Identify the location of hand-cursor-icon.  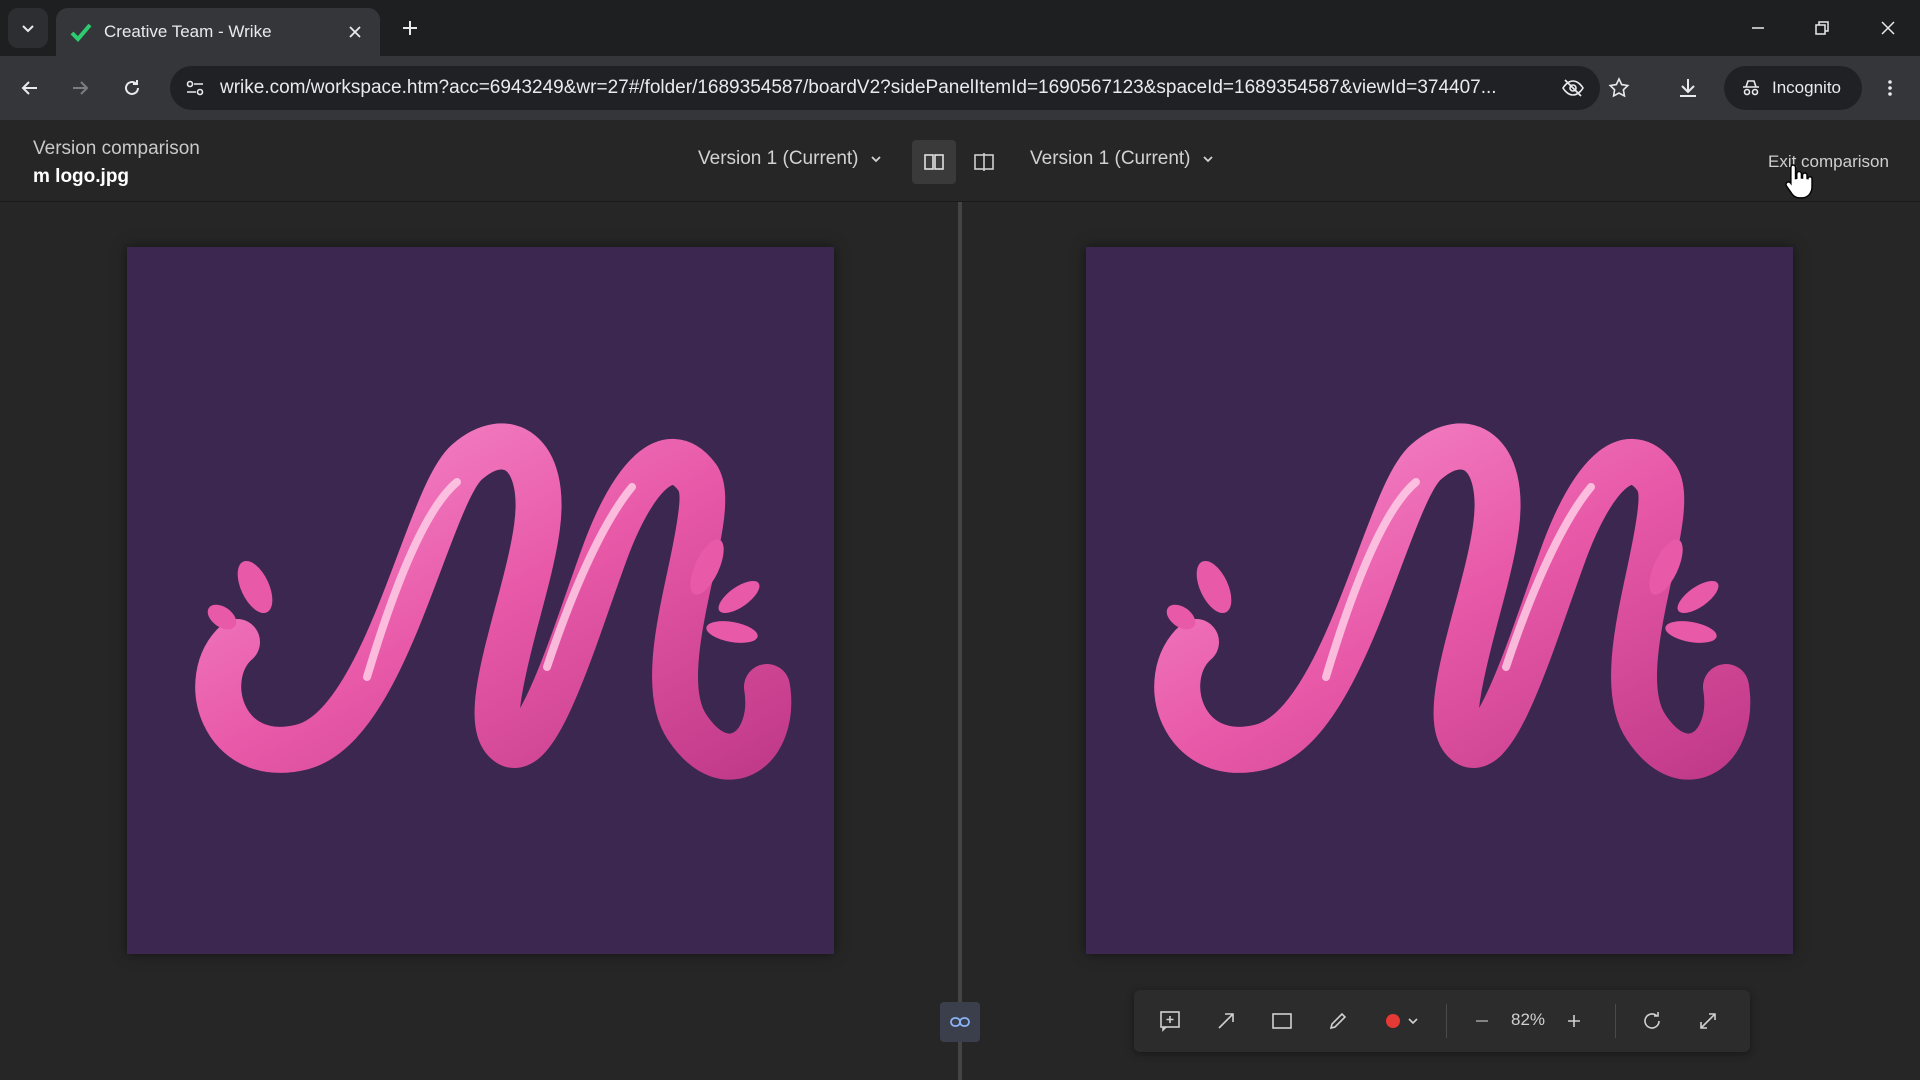
(1799, 181).